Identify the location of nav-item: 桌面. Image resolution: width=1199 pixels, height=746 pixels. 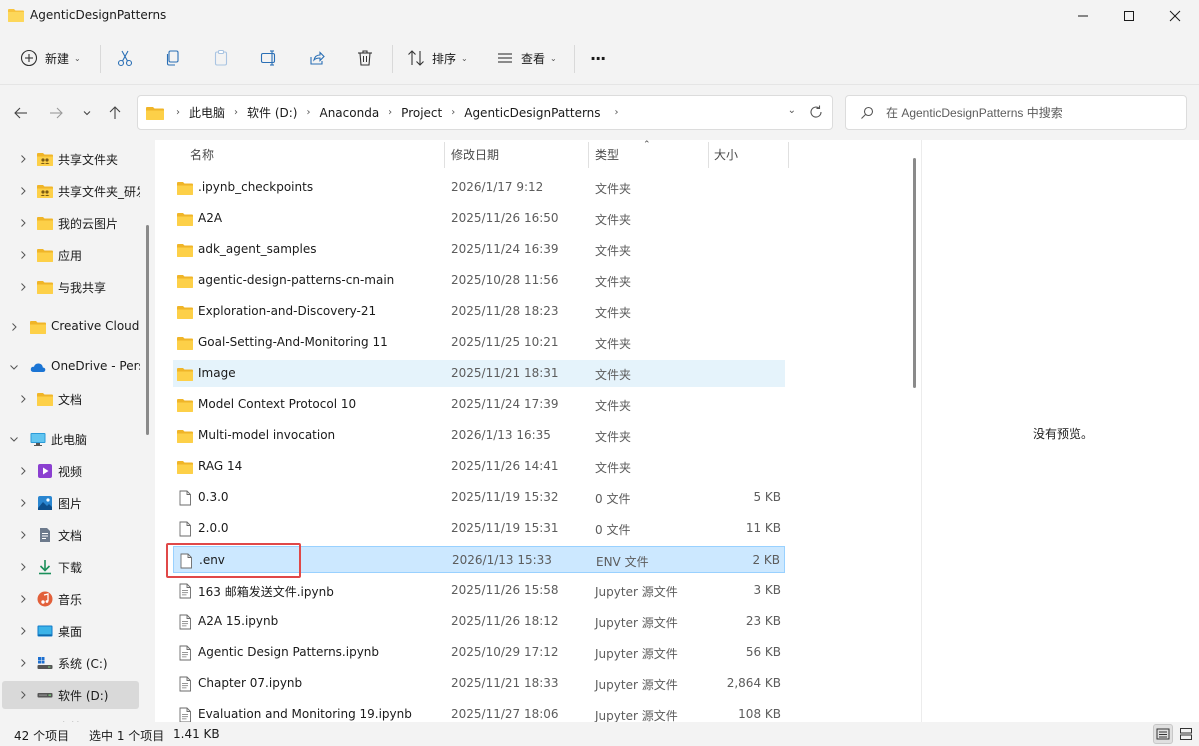
(70, 631).